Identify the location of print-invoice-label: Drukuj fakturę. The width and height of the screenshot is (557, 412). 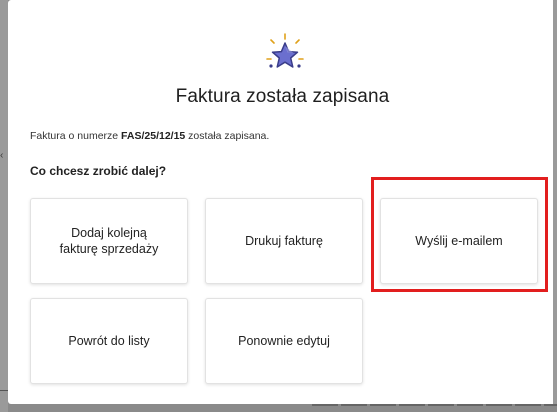
(284, 241).